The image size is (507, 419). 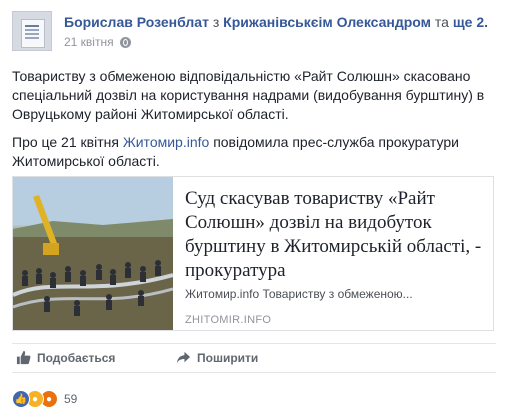 What do you see at coordinates (93, 253) in the screenshot?
I see `link-thumbnail` at bounding box center [93, 253].